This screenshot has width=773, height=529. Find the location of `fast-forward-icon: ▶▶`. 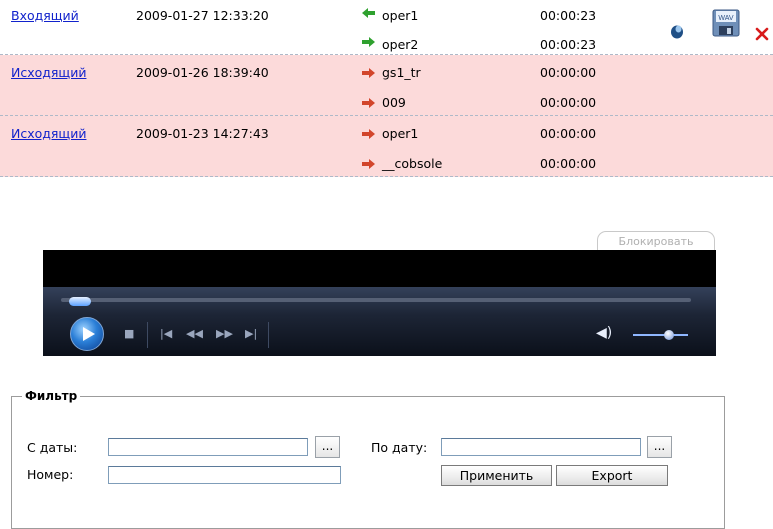

fast-forward-icon: ▶▶ is located at coordinates (224, 334).